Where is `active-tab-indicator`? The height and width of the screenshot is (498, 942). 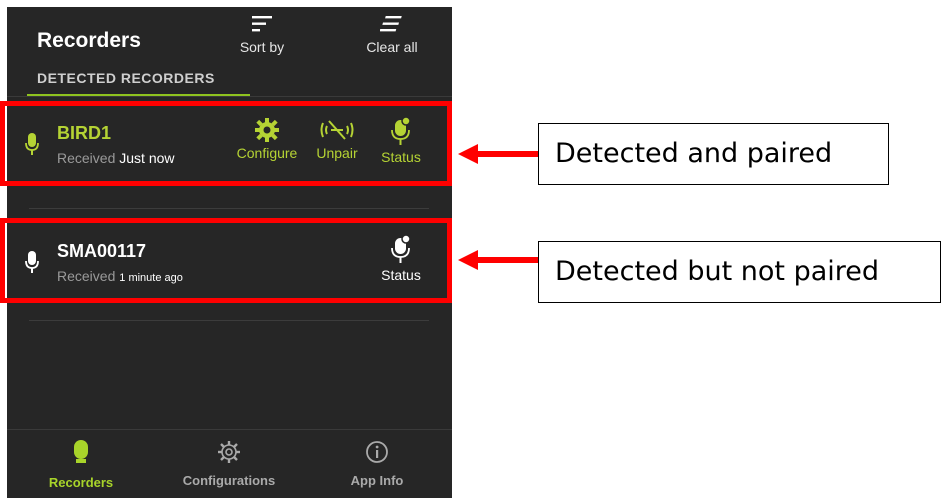
active-tab-indicator is located at coordinates (138, 95).